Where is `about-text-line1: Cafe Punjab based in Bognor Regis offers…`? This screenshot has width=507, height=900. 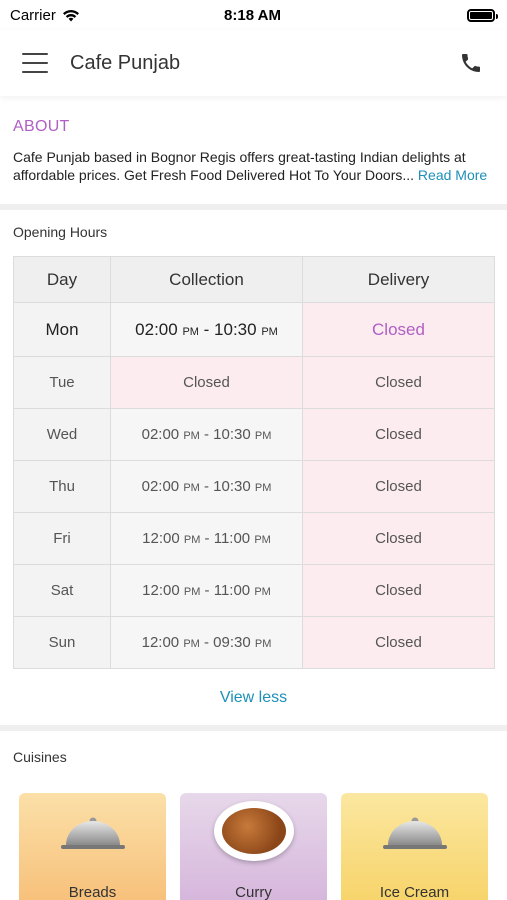
about-text-line1: Cafe Punjab based in Bognor Regis offers… is located at coordinates (239, 157).